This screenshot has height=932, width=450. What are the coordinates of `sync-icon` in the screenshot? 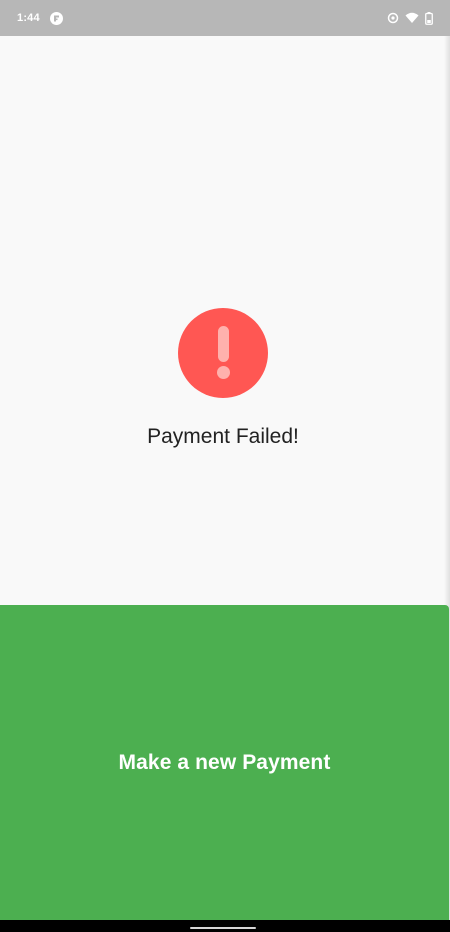 It's located at (393, 18).